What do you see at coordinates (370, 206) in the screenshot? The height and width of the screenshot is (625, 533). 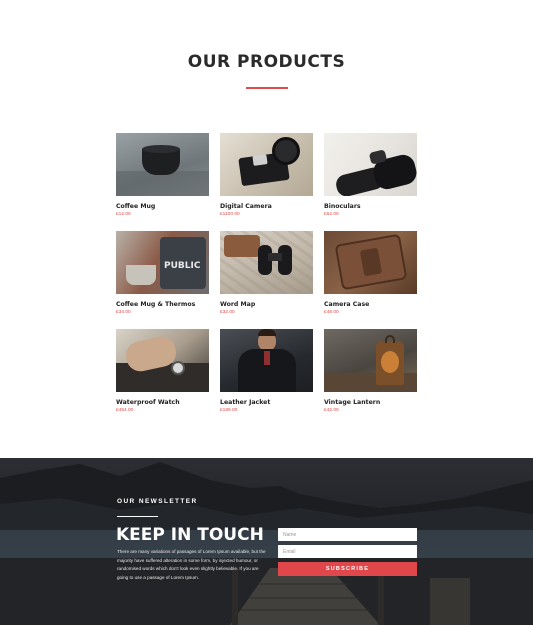 I see `product-name: Binoculars` at bounding box center [370, 206].